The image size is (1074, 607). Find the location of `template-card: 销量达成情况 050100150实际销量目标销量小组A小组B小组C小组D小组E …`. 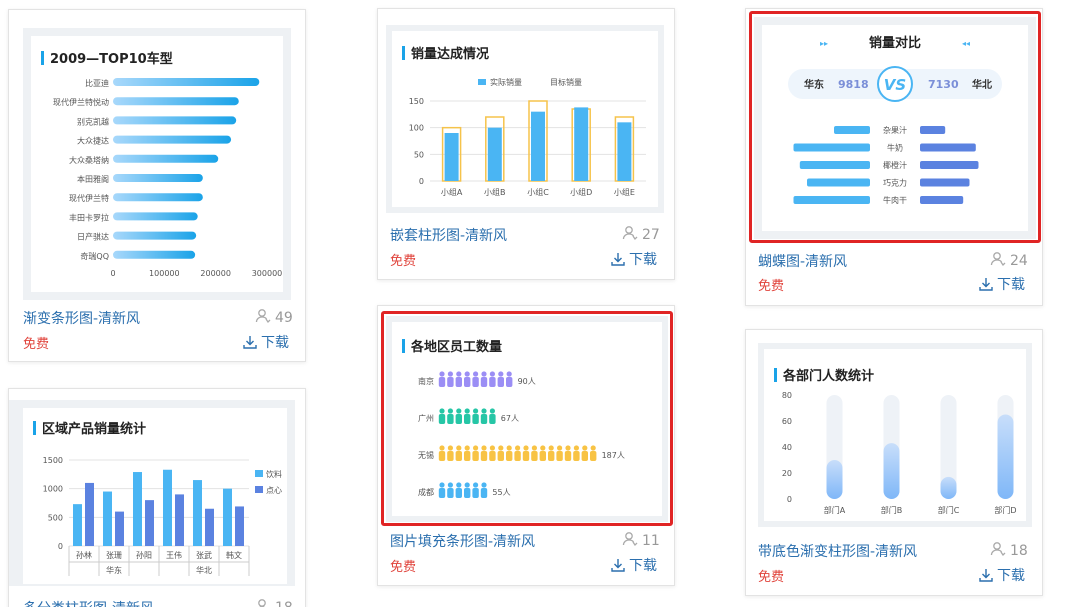

template-card: 销量达成情况 050100150实际销量目标销量小组A小组B小组C小组D小组E … is located at coordinates (526, 144).